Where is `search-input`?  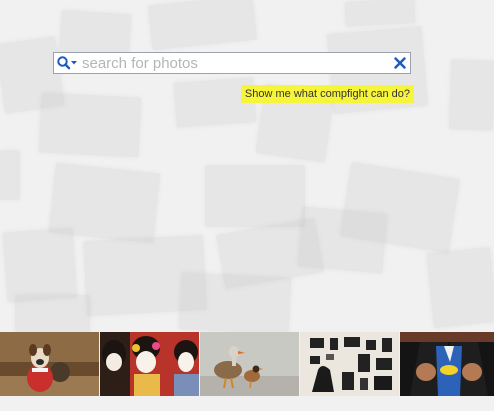
search-input is located at coordinates (235, 63).